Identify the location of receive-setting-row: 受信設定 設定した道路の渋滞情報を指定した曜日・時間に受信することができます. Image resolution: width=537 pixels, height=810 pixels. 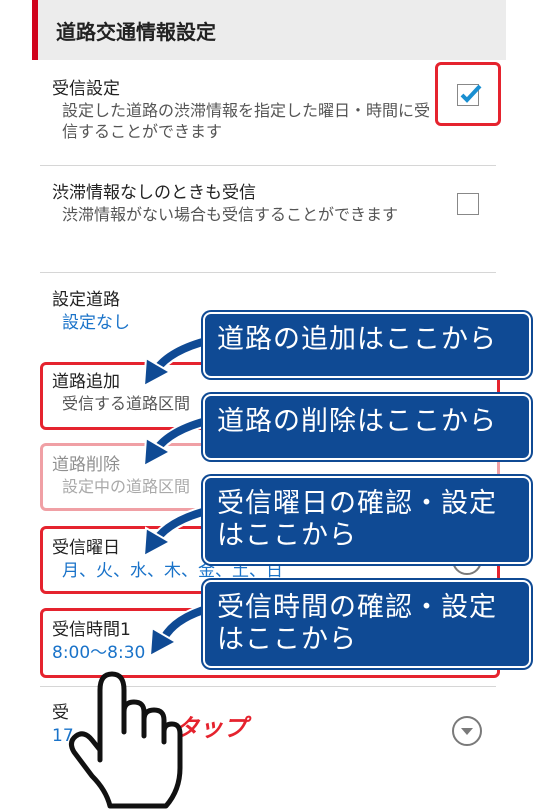
(262, 110).